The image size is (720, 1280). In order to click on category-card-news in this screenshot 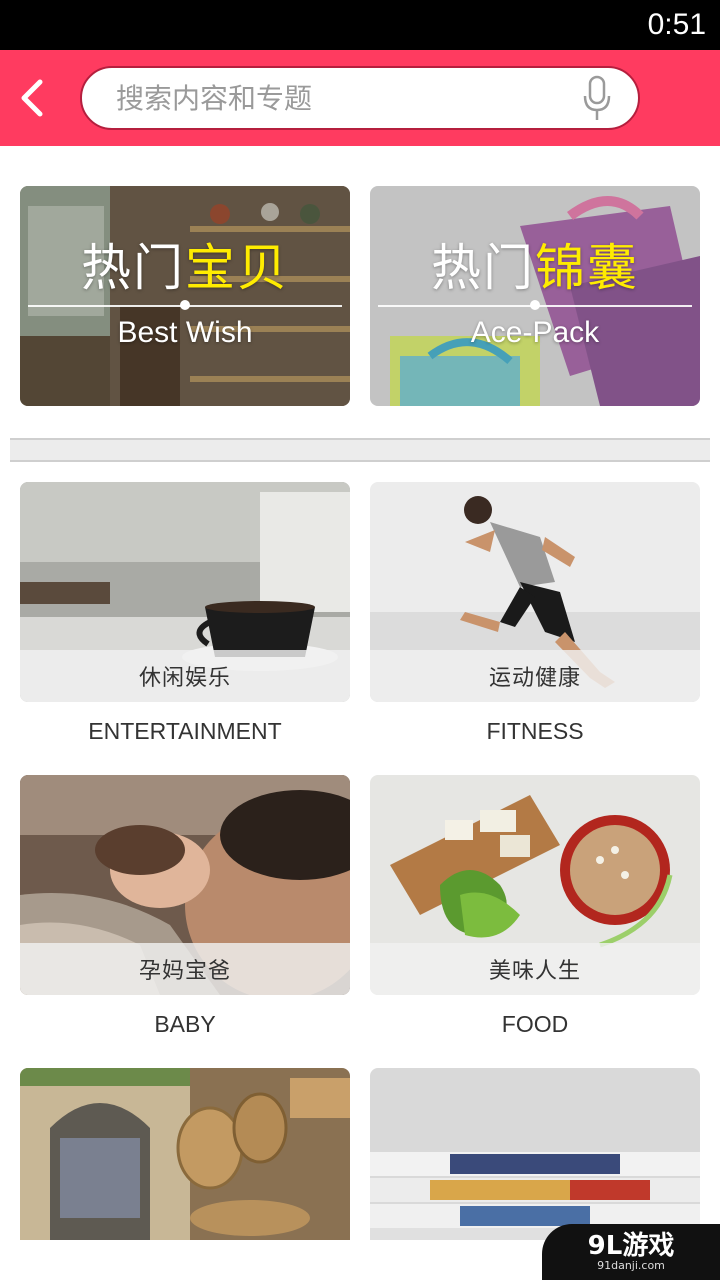, I will do `click(535, 1154)`.